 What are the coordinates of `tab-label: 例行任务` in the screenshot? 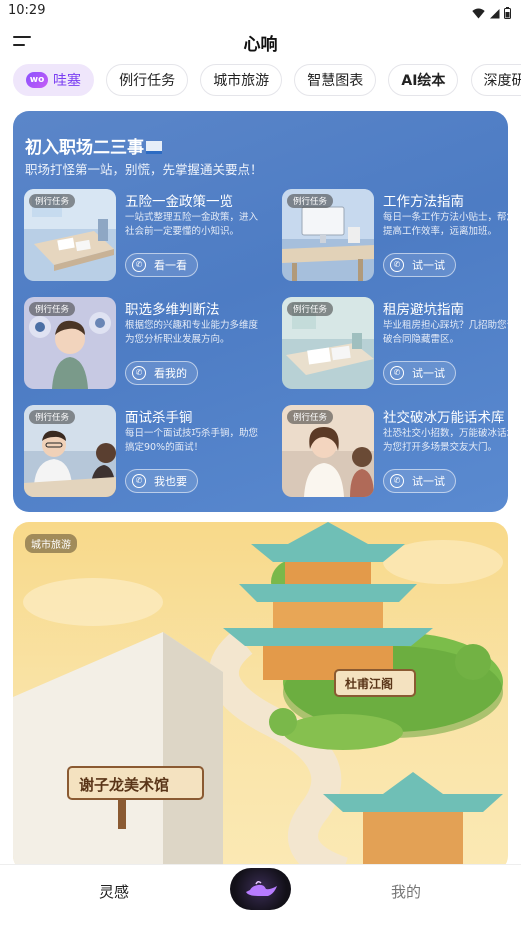 It's located at (147, 81).